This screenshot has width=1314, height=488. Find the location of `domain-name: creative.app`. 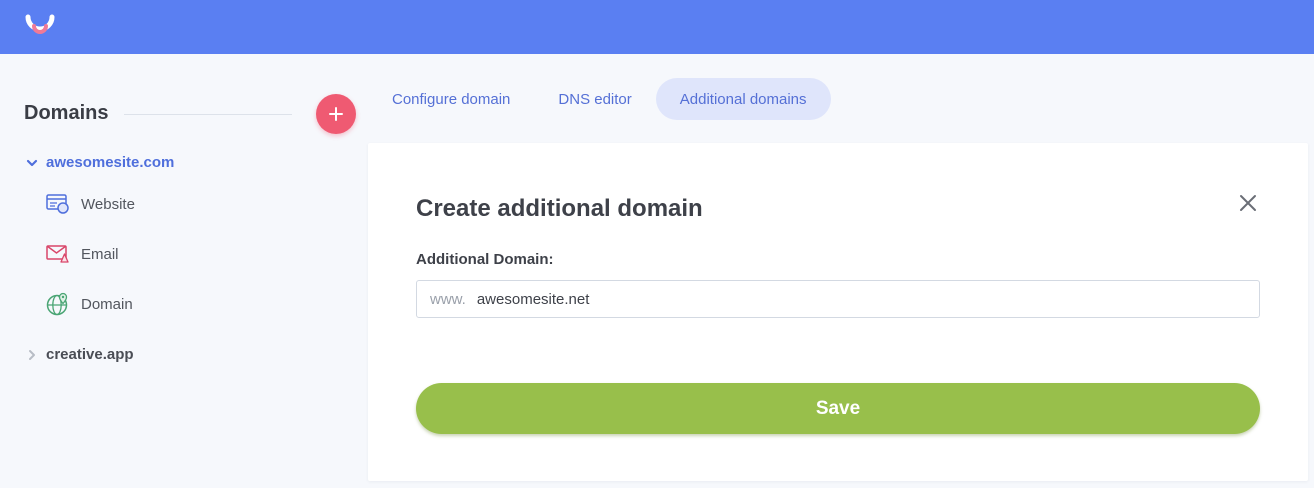

domain-name: creative.app is located at coordinates (90, 354).